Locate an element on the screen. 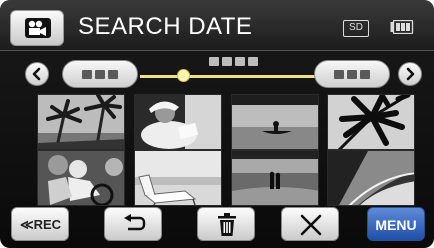 The image size is (434, 248). return-arrow-icon is located at coordinates (135, 222).